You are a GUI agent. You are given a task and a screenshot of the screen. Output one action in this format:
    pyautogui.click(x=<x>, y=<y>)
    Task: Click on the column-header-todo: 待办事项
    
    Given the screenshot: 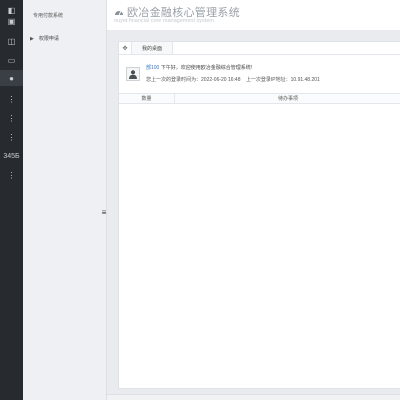 What is the action you would take?
    pyautogui.click(x=287, y=98)
    